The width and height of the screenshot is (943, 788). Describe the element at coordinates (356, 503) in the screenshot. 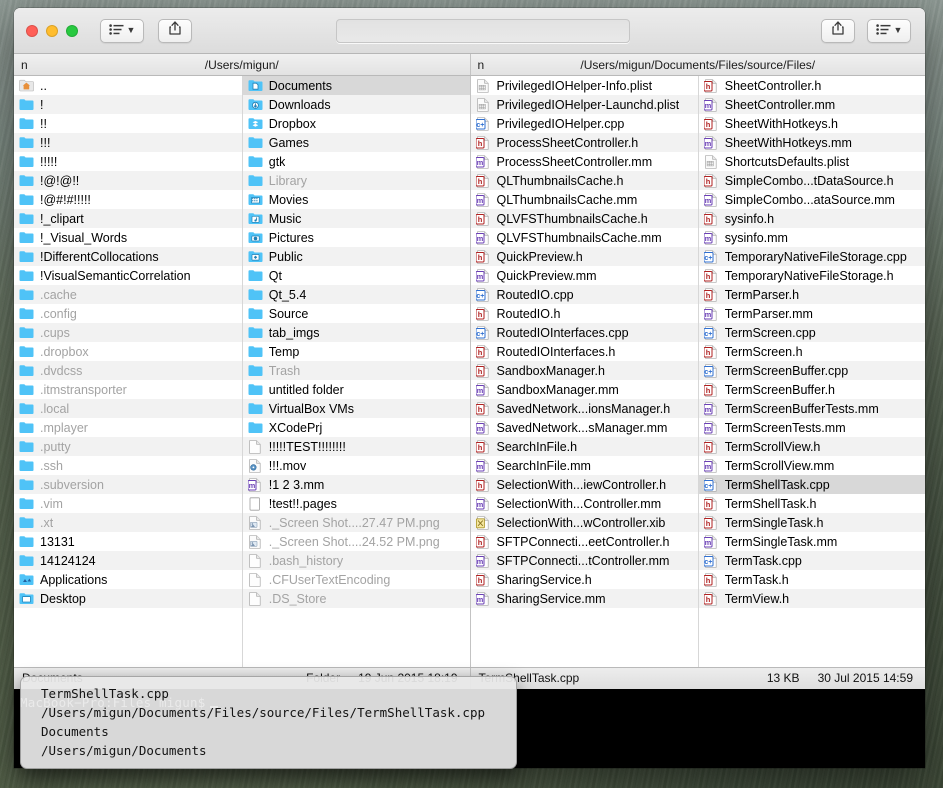

I see `file-row: !test!!.pages` at that location.